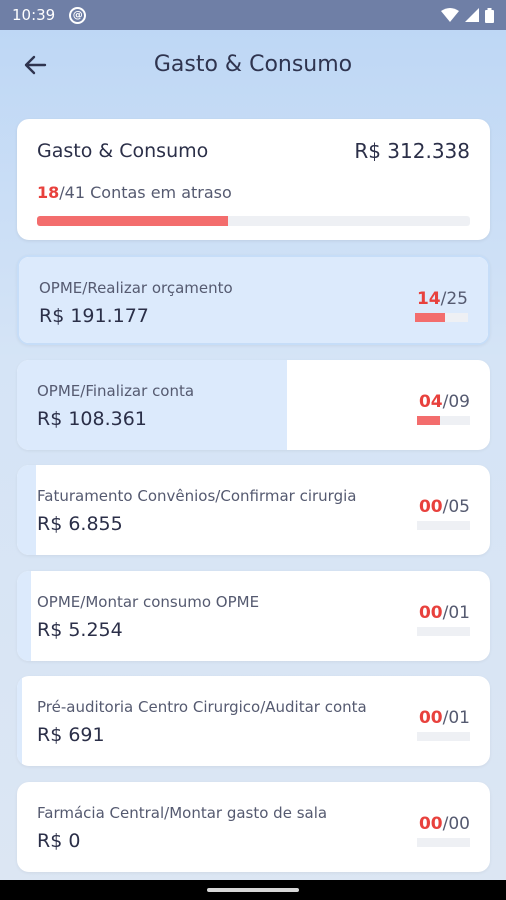 This screenshot has width=506, height=900. I want to click on battery-icon, so click(489, 15).